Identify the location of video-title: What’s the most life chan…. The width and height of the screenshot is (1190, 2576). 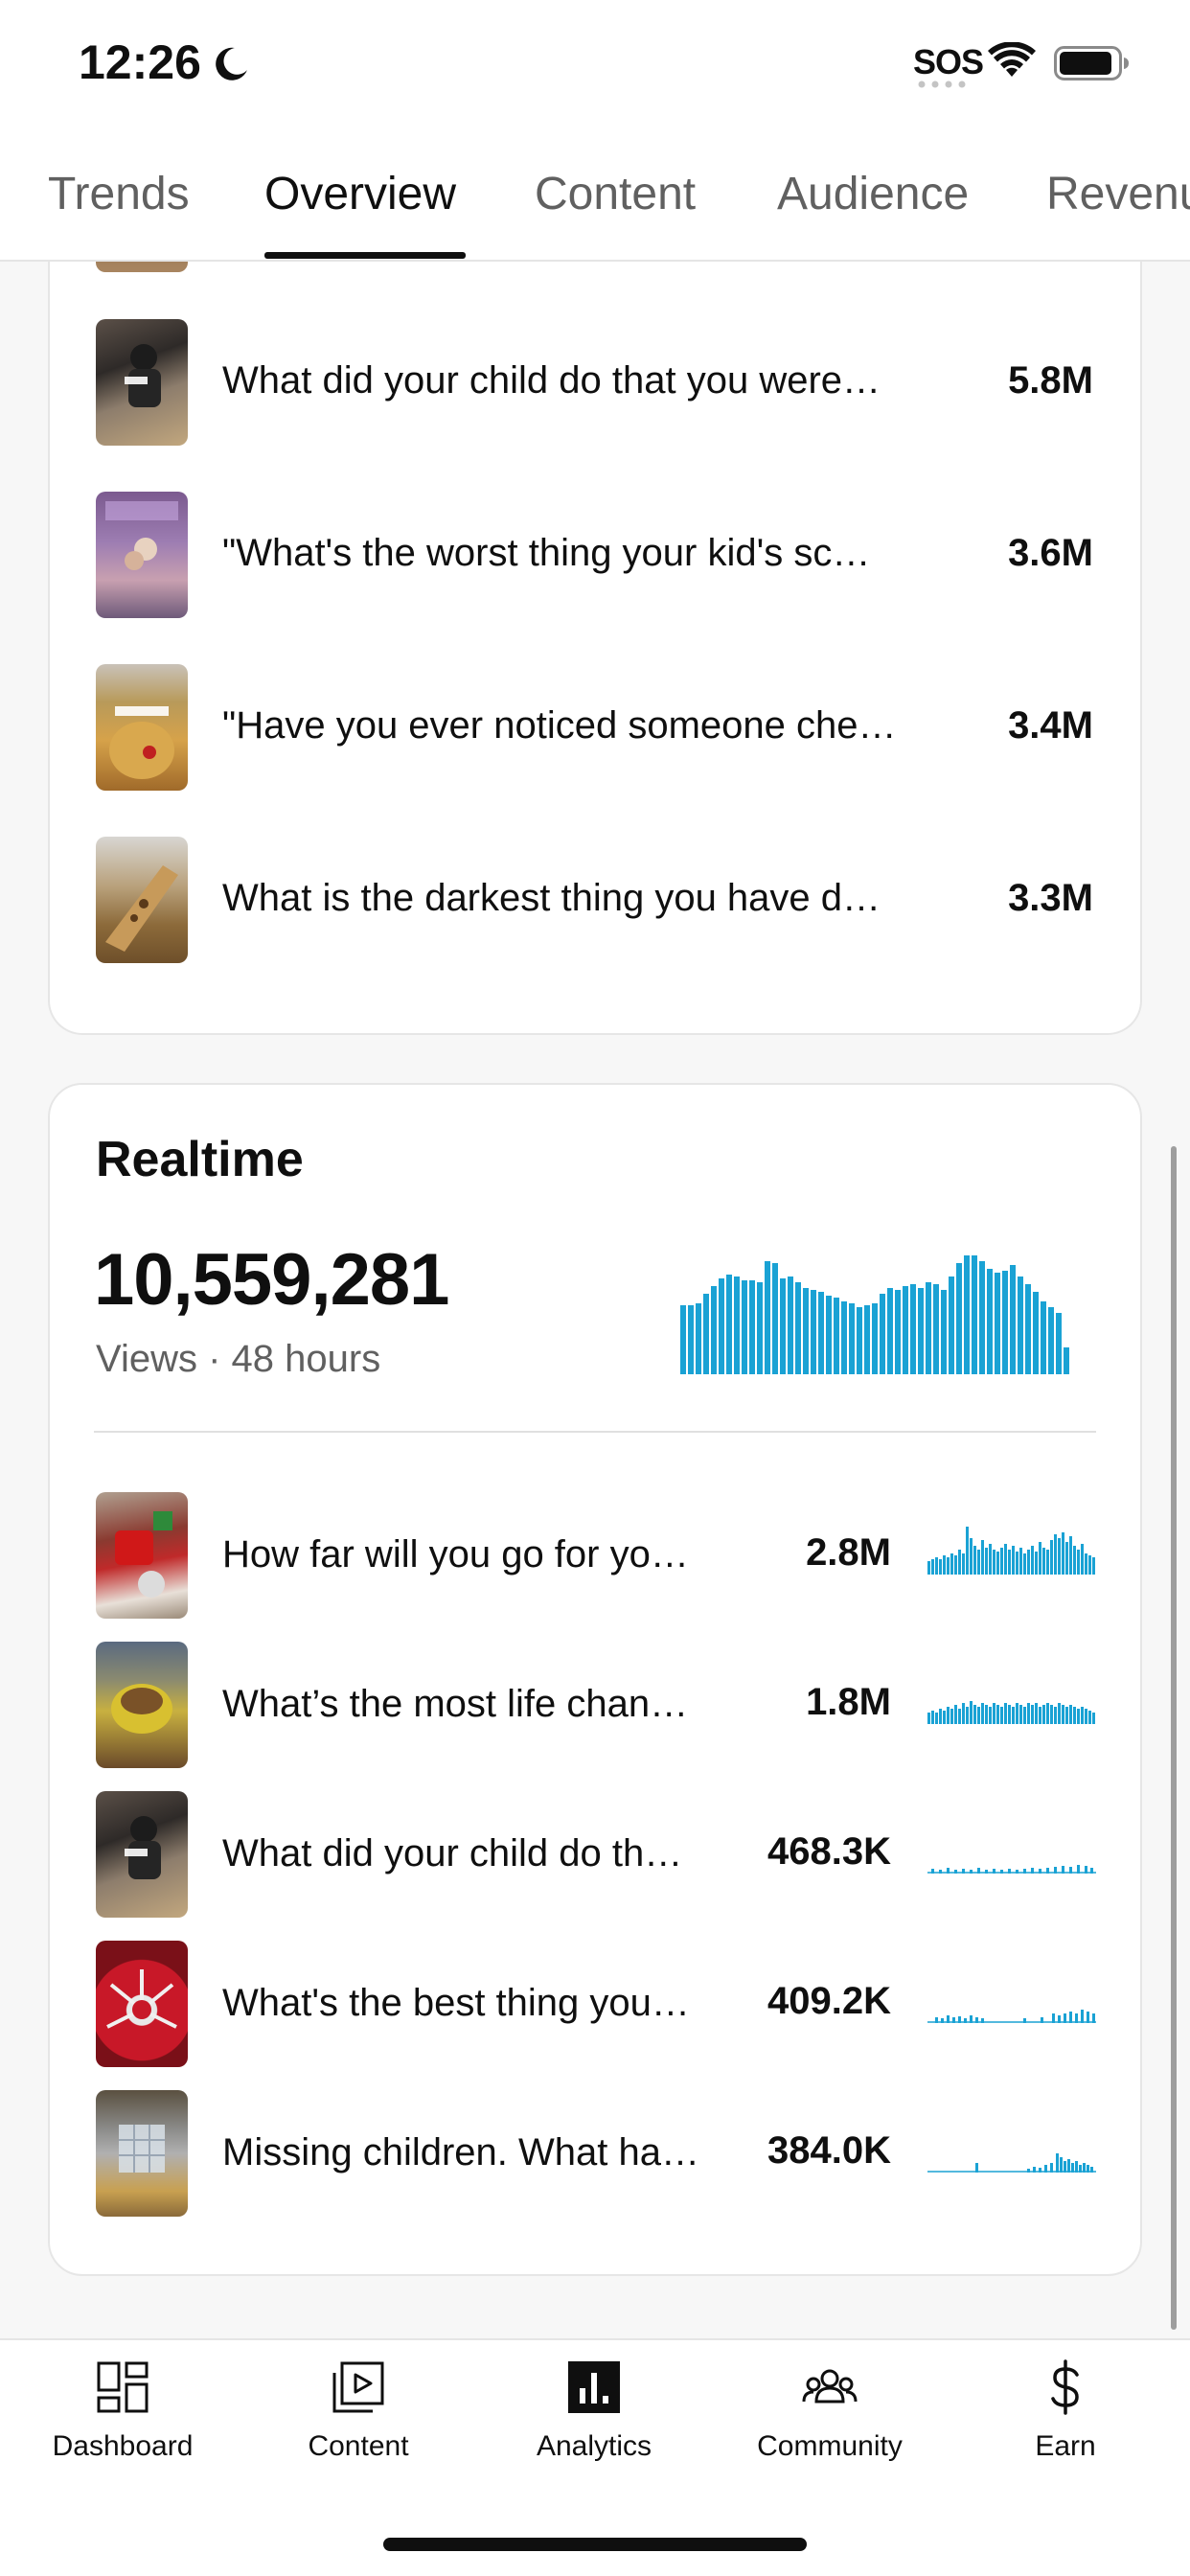
(455, 1704).